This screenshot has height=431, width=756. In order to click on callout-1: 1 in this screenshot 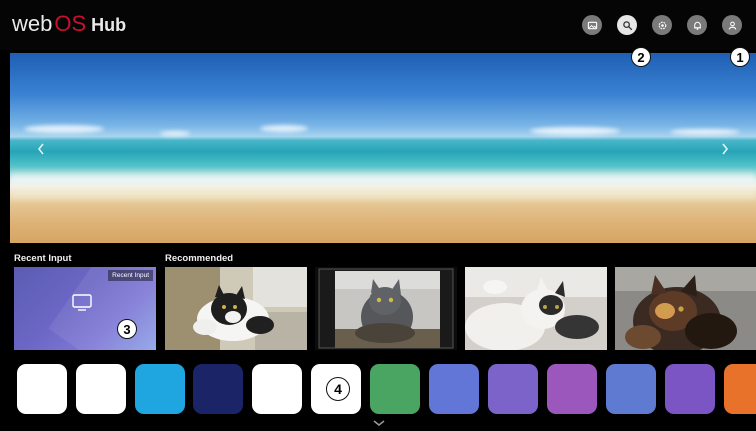, I will do `click(740, 57)`.